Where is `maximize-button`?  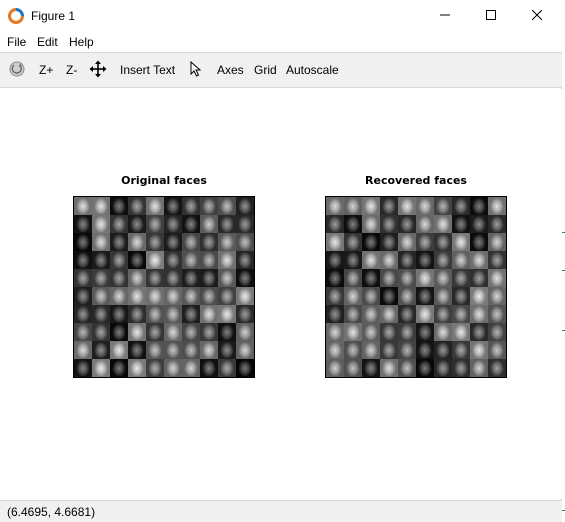
maximize-button is located at coordinates (491, 16).